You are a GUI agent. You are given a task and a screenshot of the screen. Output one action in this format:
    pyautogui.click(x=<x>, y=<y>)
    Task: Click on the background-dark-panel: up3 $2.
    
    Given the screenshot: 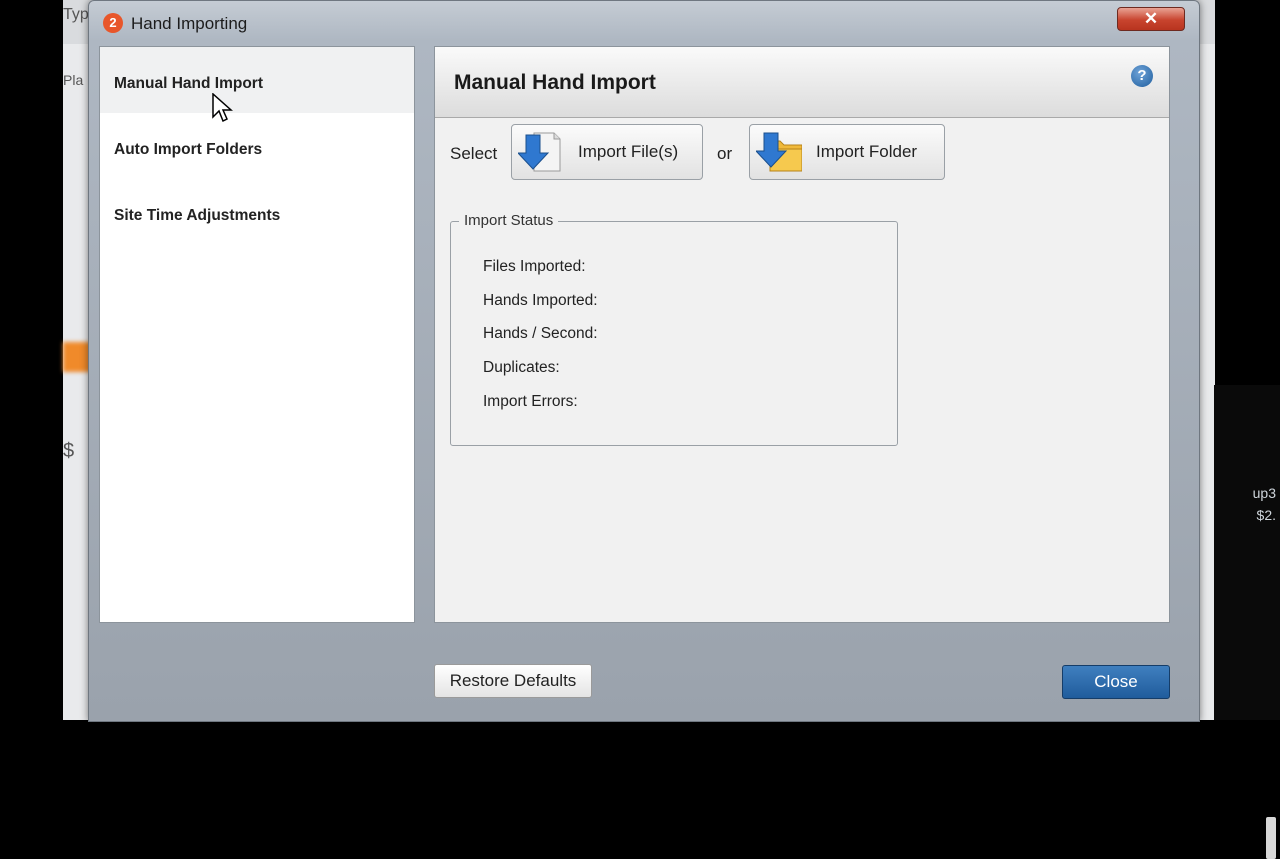 What is the action you would take?
    pyautogui.click(x=1247, y=622)
    